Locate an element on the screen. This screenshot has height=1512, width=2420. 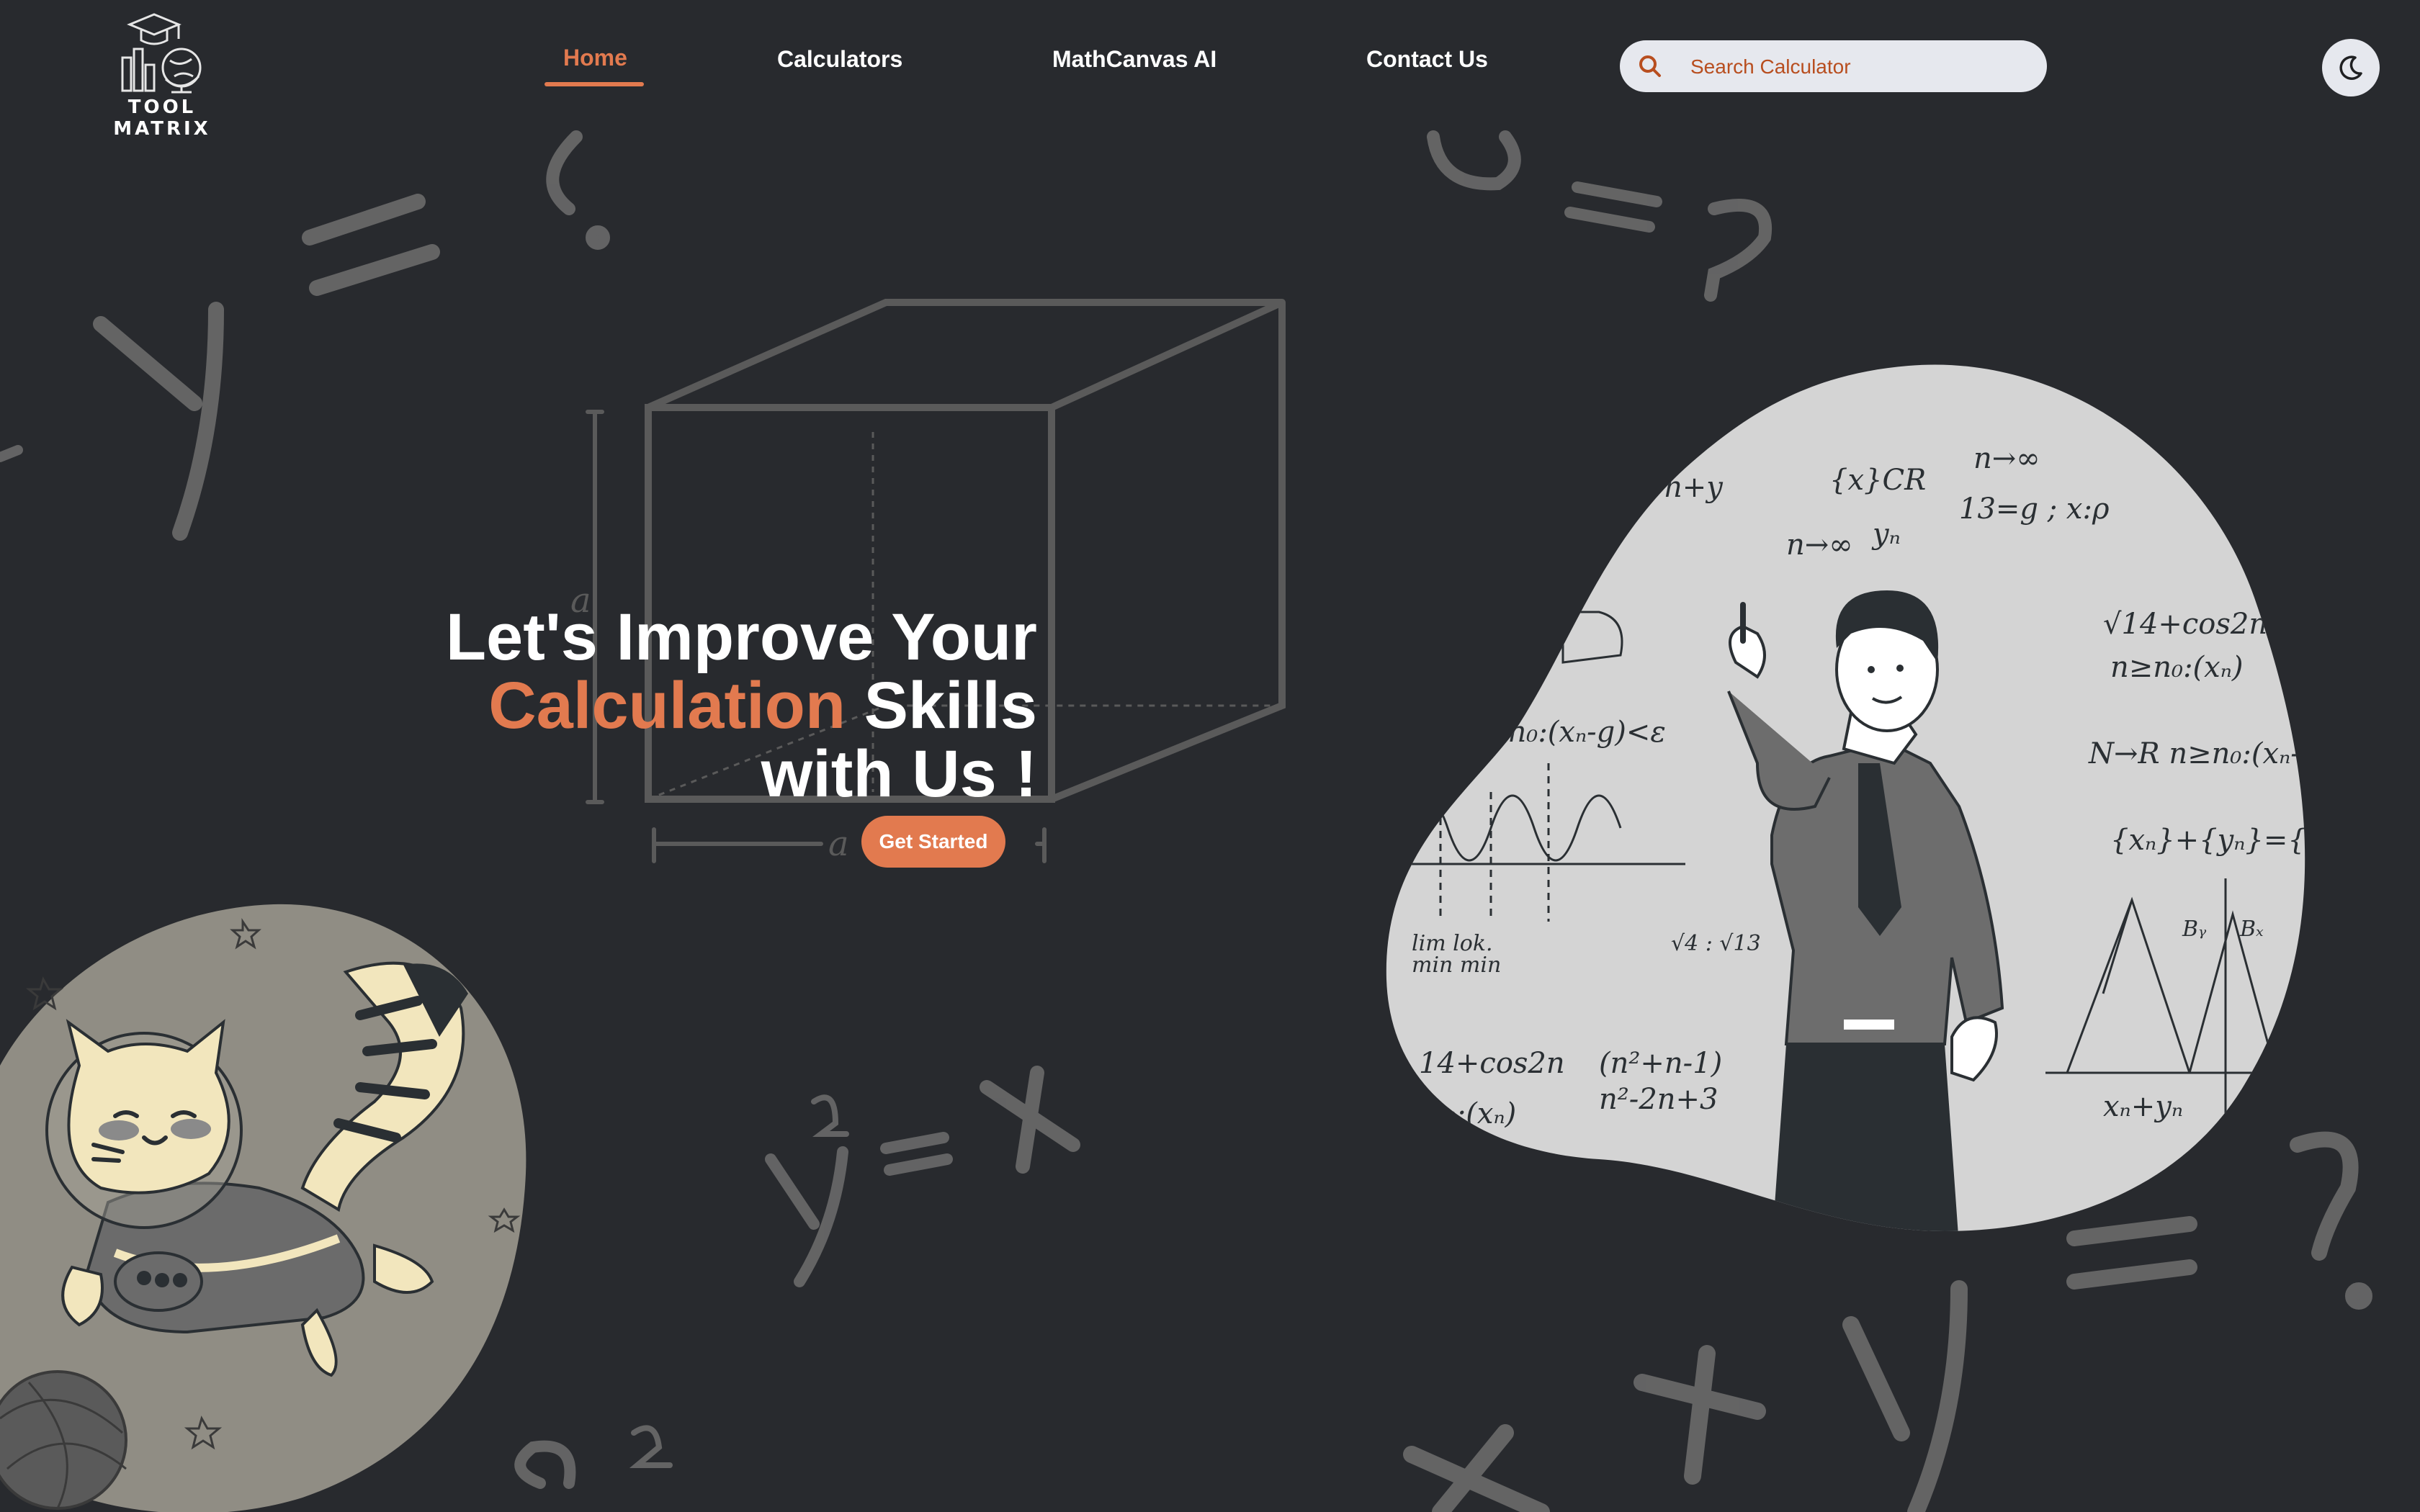
svg-text: n+y is located at coordinates (1694, 487).